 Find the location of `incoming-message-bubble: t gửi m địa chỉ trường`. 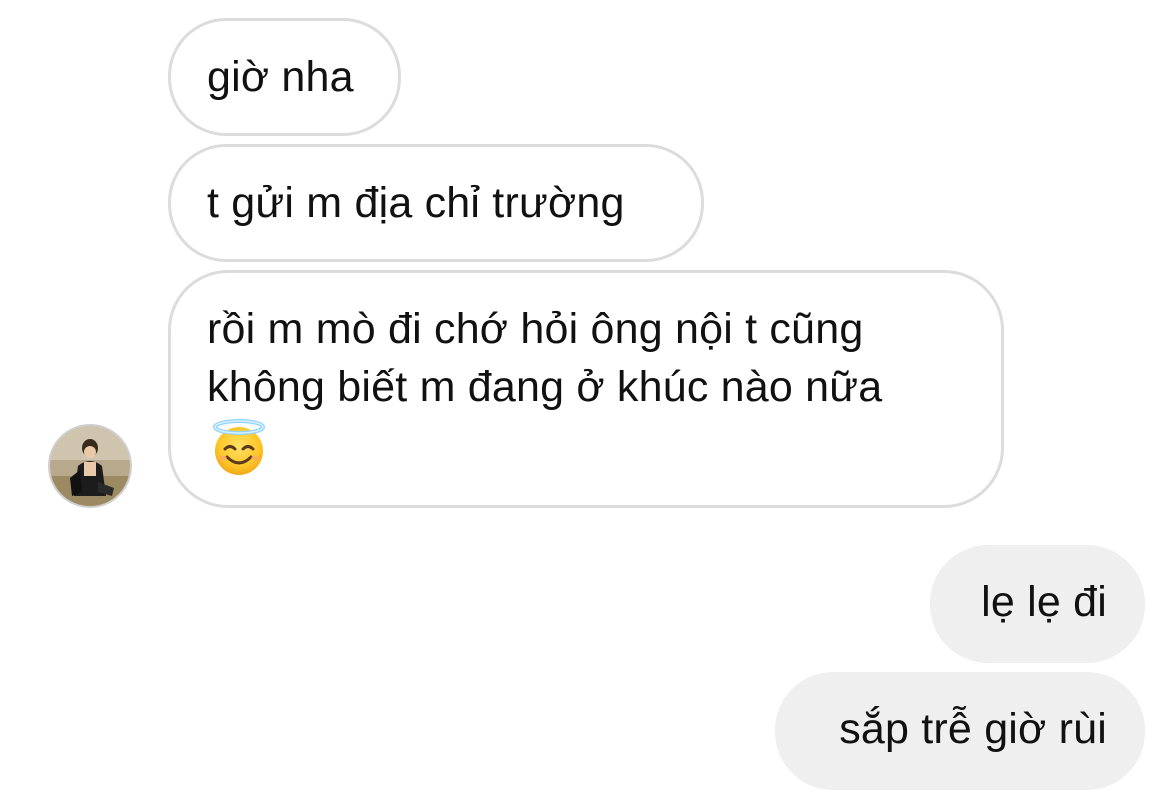

incoming-message-bubble: t gửi m địa chỉ trường is located at coordinates (436, 203).